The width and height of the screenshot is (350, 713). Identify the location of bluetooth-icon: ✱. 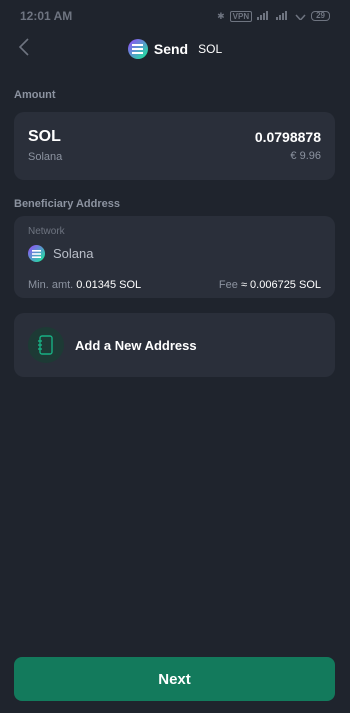
(221, 15).